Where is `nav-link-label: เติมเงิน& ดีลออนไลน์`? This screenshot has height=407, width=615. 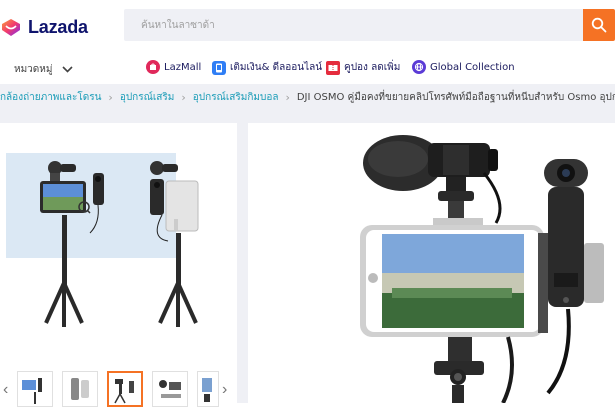 nav-link-label: เติมเงิน& ดีลออนไลน์ is located at coordinates (276, 67).